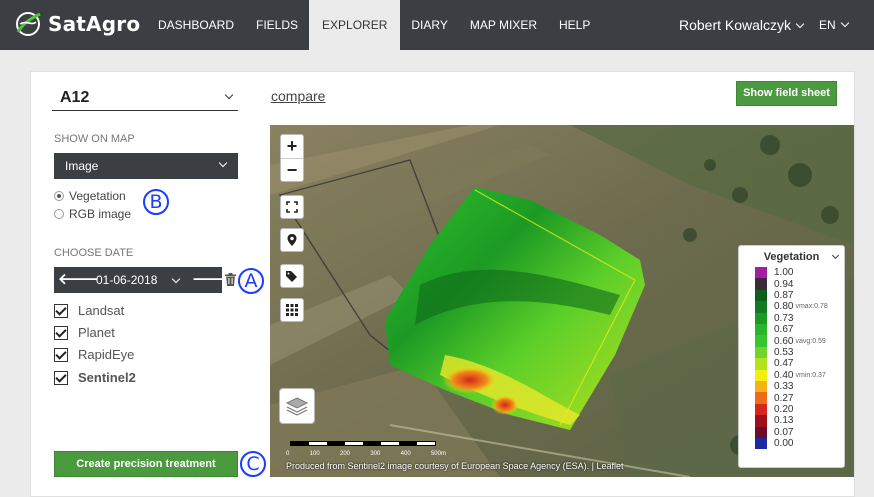 The image size is (874, 497). Describe the element at coordinates (810, 375) in the screenshot. I see `legend-marker: vmin:0.37` at that location.